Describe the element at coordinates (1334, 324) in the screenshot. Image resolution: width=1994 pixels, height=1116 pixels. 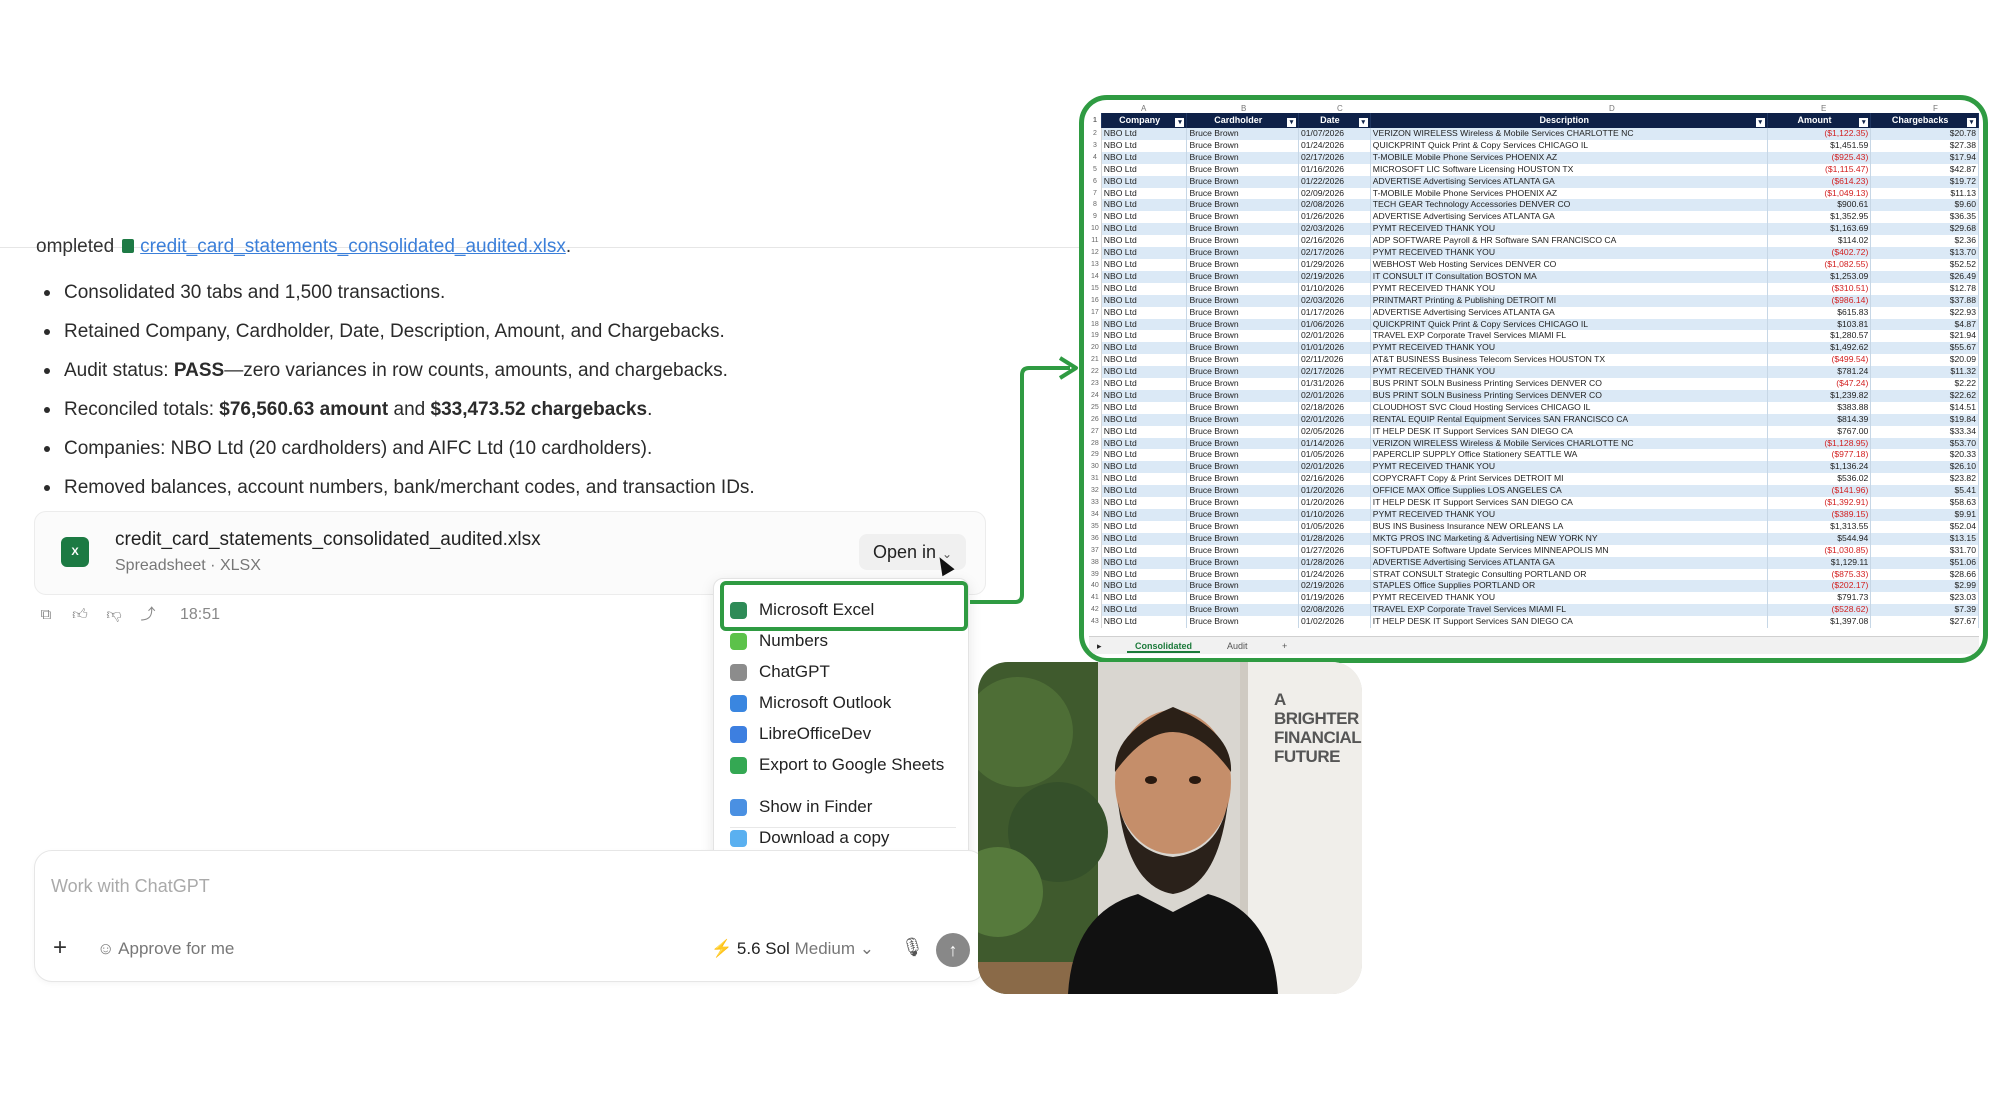
I see `table-cell: 01/06/2026` at that location.